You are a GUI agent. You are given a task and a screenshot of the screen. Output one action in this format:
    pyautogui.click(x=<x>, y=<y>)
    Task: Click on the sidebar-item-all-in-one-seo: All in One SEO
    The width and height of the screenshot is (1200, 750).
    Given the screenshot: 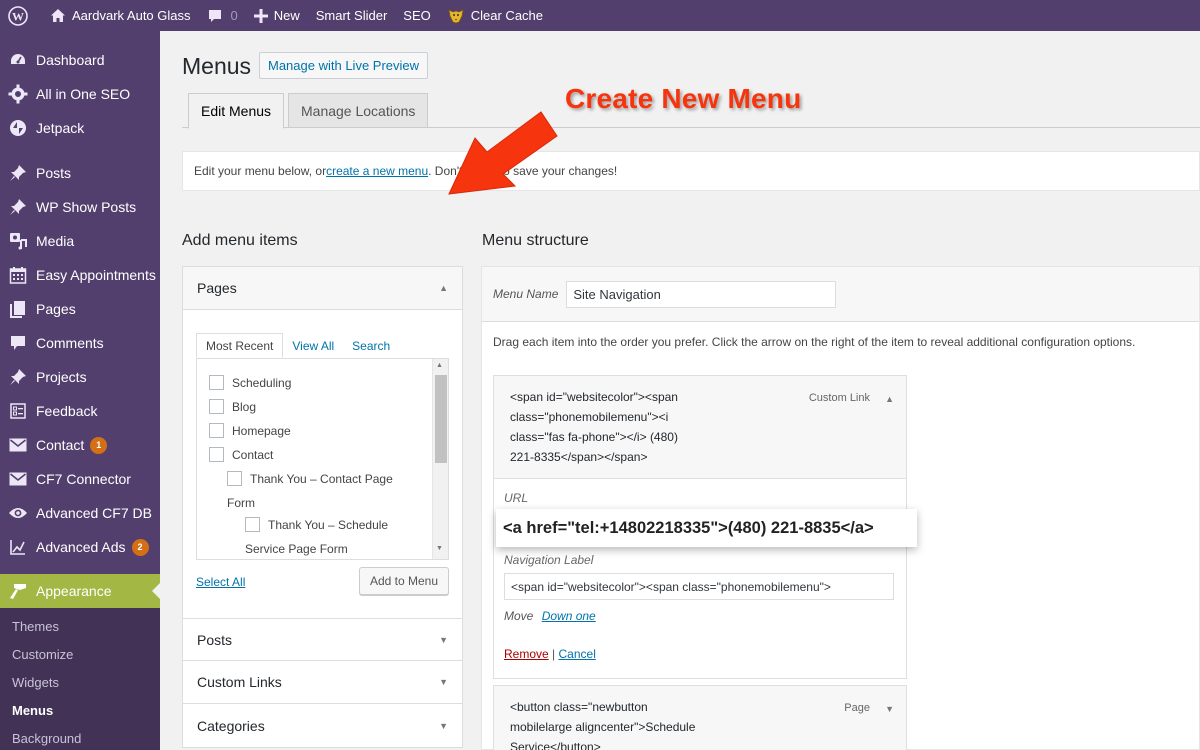 What is the action you would take?
    pyautogui.click(x=80, y=94)
    